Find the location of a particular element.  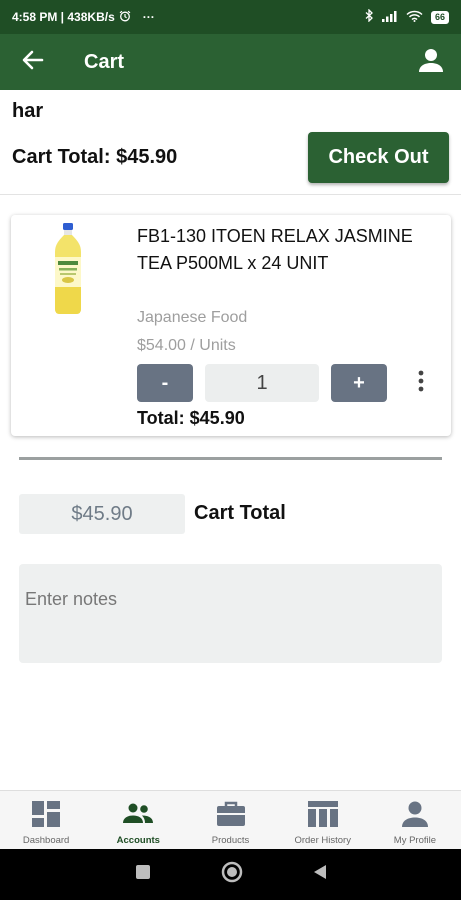

back-triangle-icon is located at coordinates (320, 874).